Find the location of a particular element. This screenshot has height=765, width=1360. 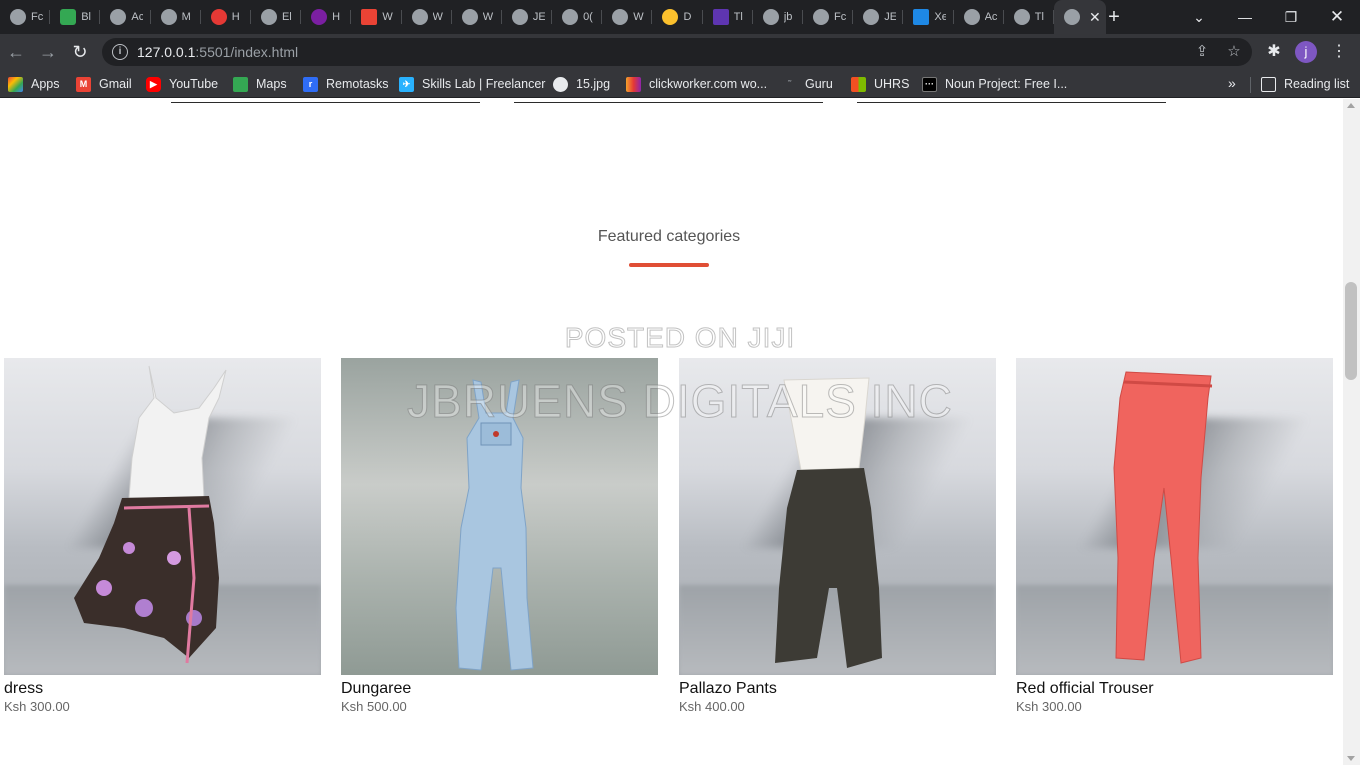

bookmarks-divider is located at coordinates (1250, 85).